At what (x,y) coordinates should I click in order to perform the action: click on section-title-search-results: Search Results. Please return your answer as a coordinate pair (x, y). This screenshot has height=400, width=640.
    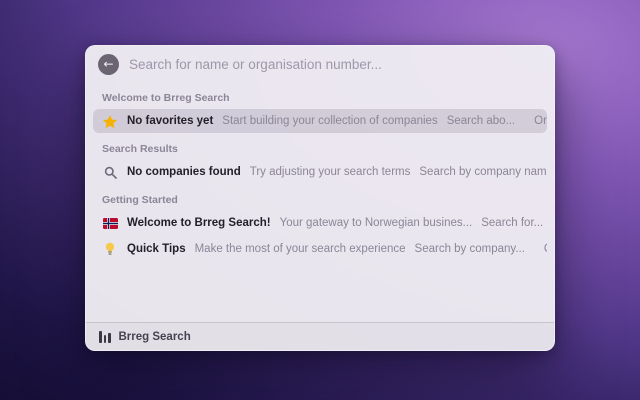
    Looking at the image, I should click on (140, 149).